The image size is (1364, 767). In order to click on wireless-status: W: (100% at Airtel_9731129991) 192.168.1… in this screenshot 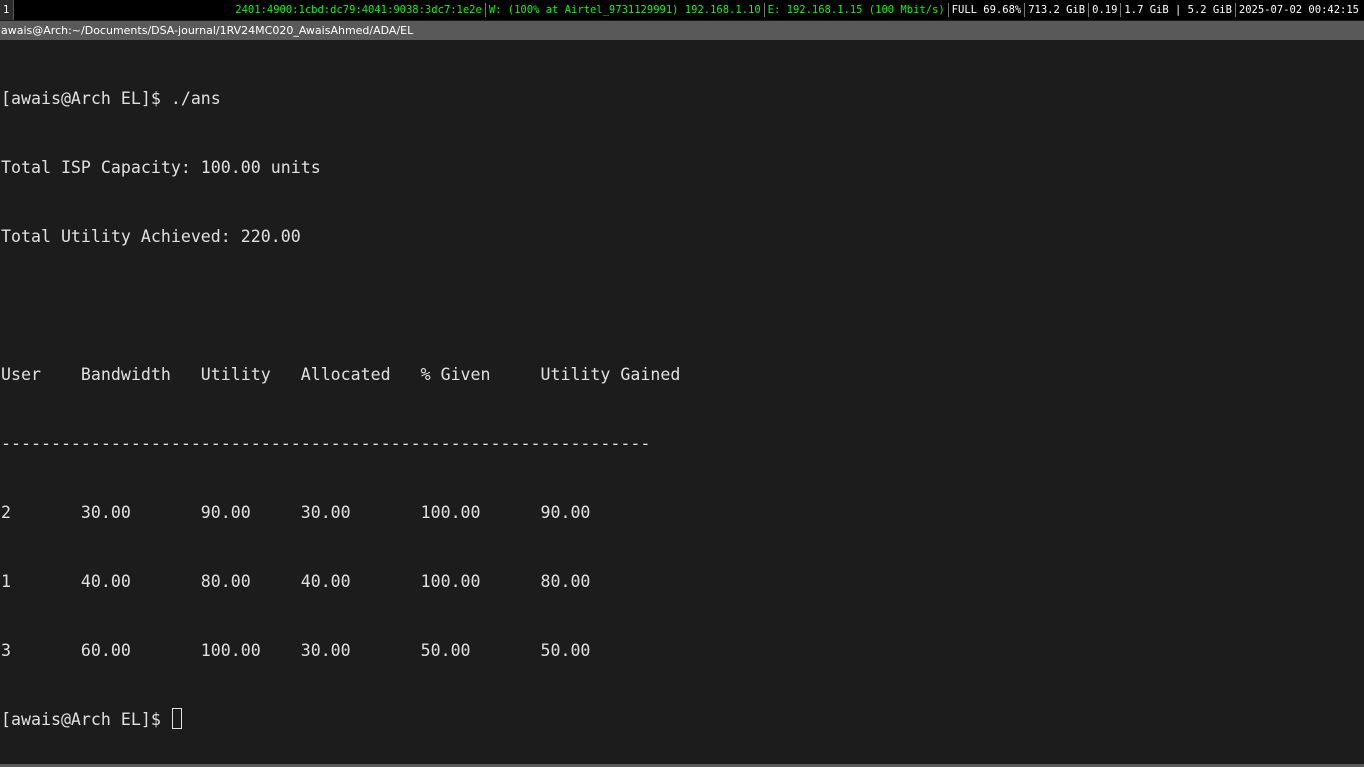, I will do `click(624, 10)`.